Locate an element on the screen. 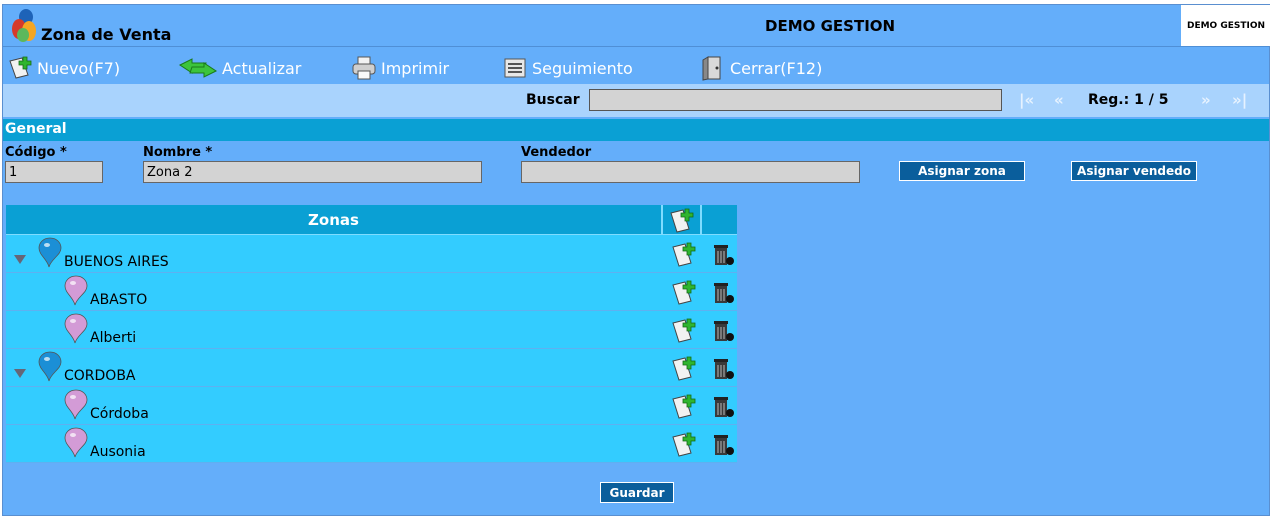 This screenshot has width=1272, height=518. new-button: Nuevo(F7) is located at coordinates (63, 68).